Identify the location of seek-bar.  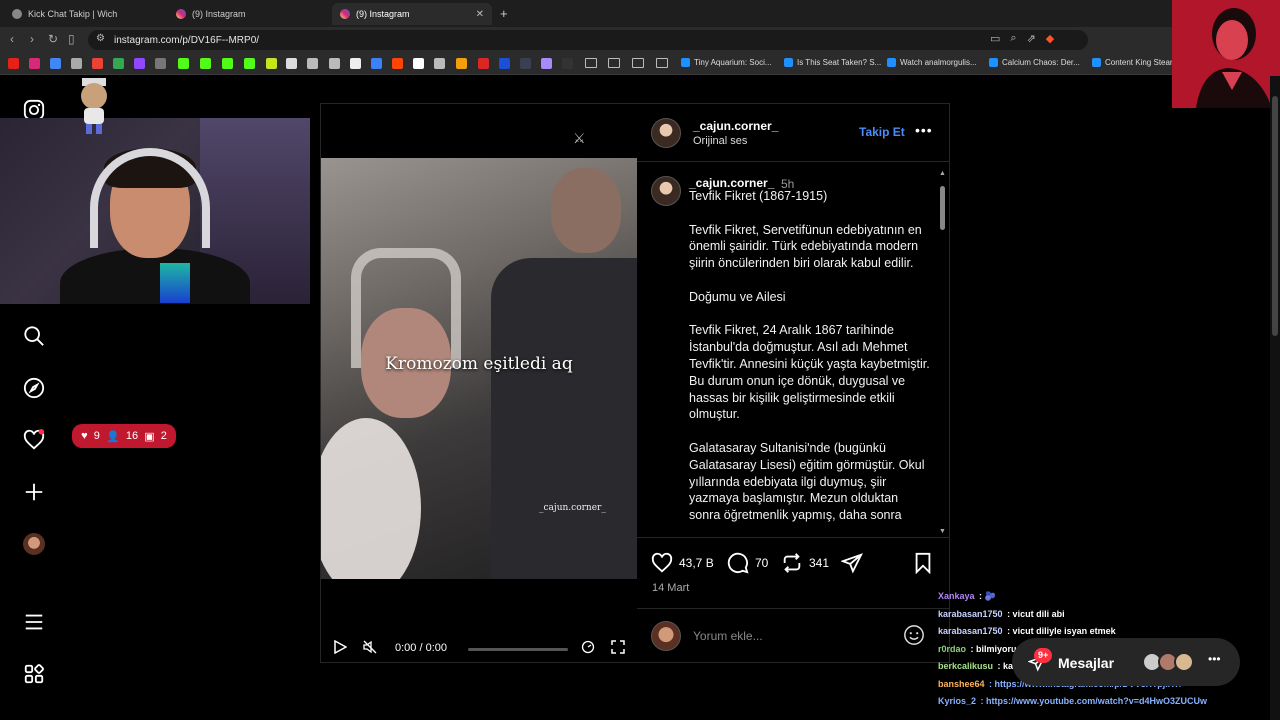
(518, 649).